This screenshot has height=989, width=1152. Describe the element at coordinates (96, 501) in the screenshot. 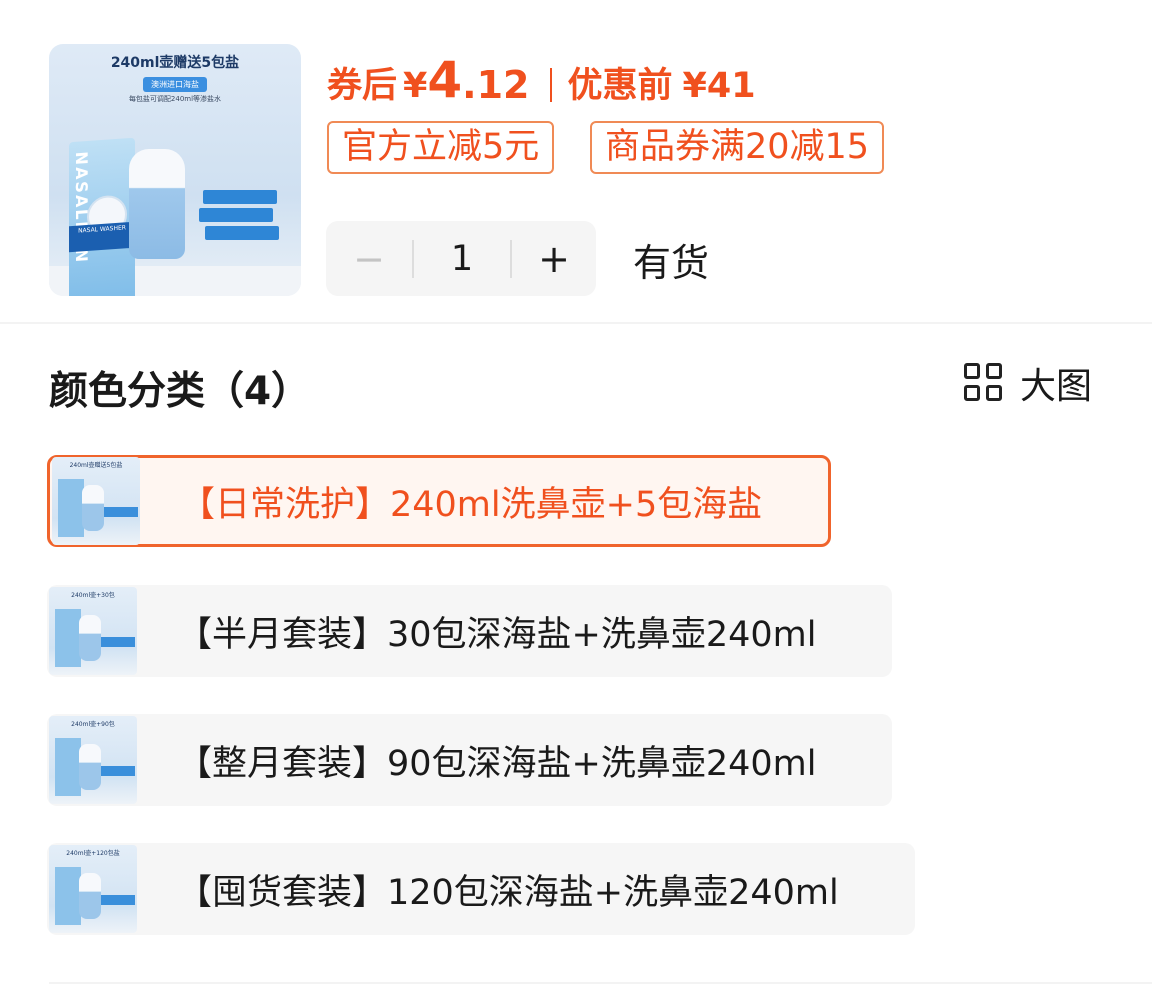

I see `option-thumbnail: 240ml壶赠送5包盐` at that location.